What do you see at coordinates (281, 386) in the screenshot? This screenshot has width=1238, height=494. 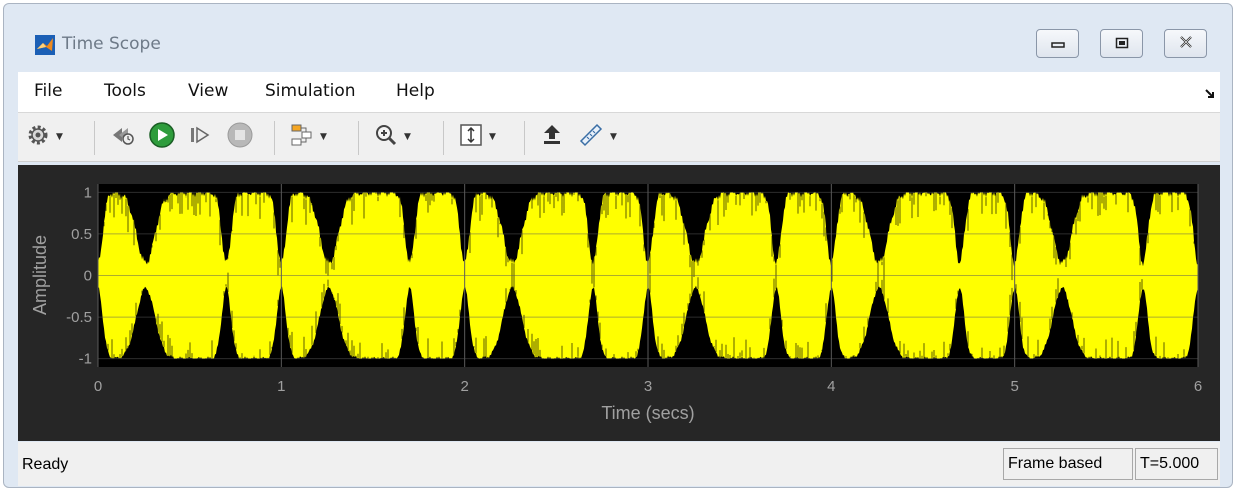 I see `x-tick-label: 1` at bounding box center [281, 386].